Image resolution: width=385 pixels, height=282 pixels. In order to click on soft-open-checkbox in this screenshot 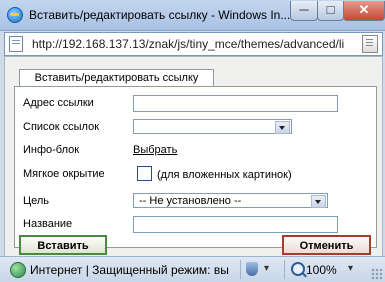, I will do `click(144, 173)`.